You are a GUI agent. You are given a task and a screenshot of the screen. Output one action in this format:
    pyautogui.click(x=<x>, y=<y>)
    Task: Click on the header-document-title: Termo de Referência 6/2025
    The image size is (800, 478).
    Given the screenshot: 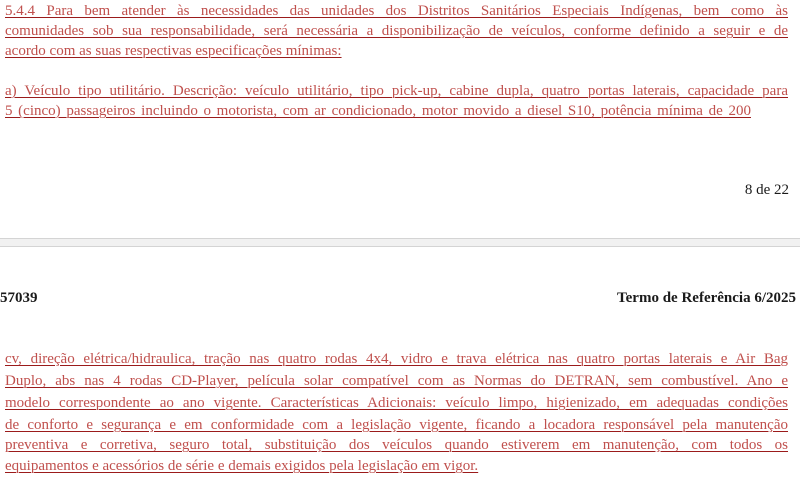 What is the action you would take?
    pyautogui.click(x=706, y=298)
    